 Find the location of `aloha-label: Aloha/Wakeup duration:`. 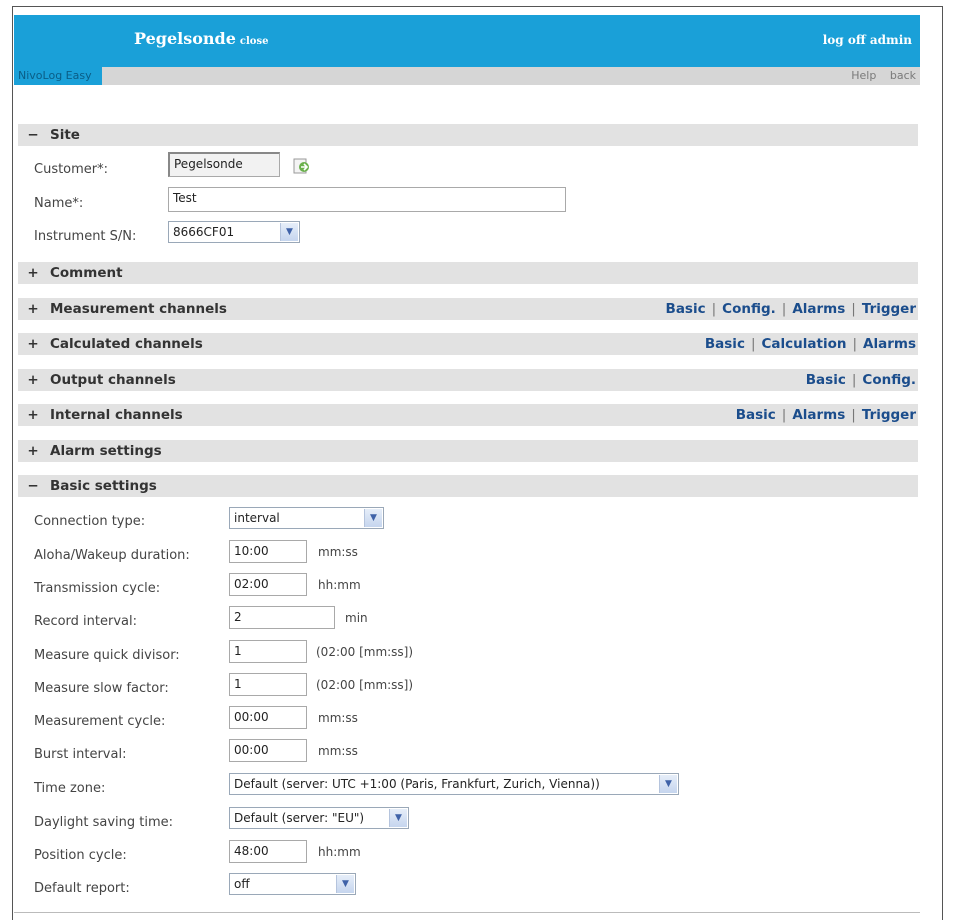

aloha-label: Aloha/Wakeup duration: is located at coordinates (112, 555).